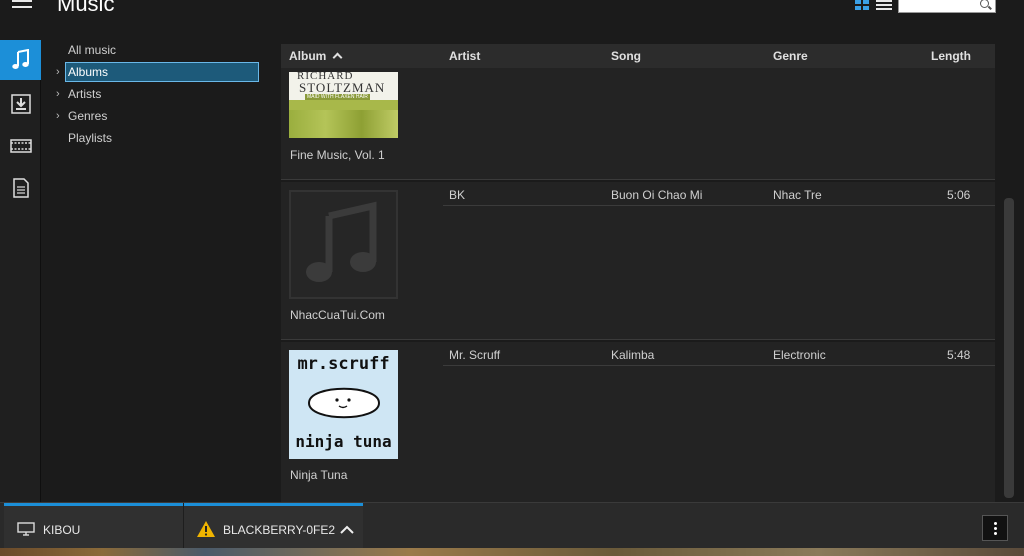 This screenshot has height=556, width=1024. I want to click on album-cover: mr.scruff ninja tuna, so click(343, 404).